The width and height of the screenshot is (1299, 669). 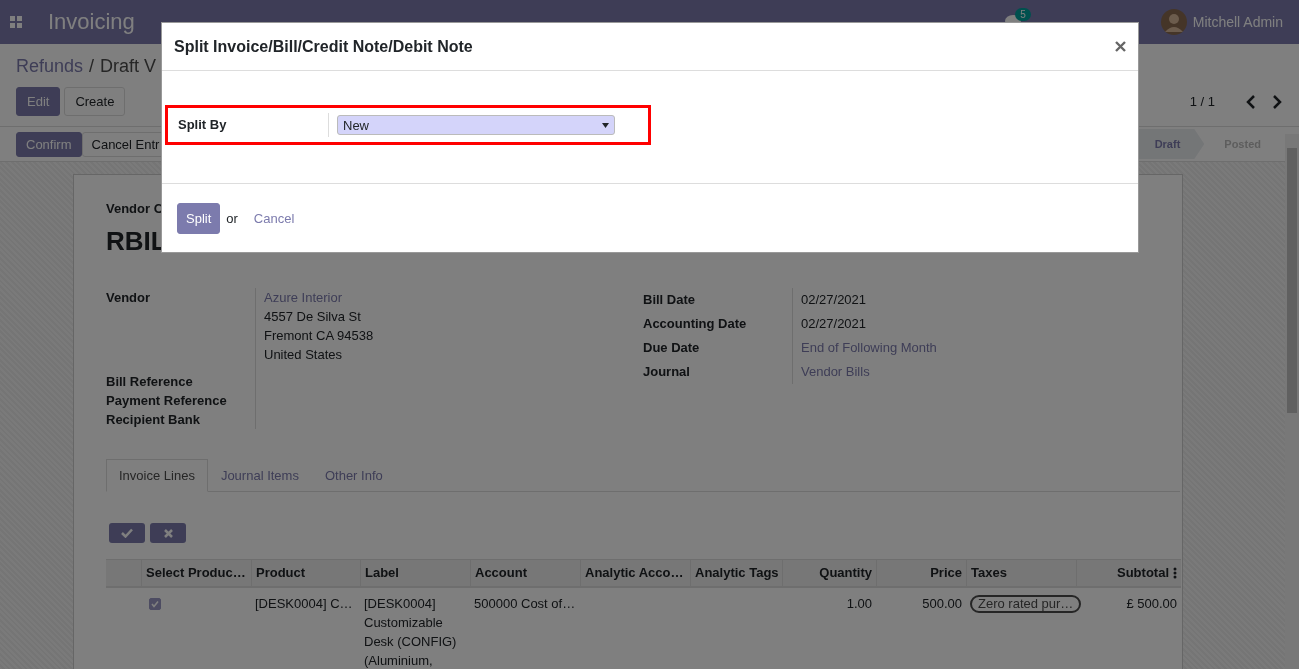 What do you see at coordinates (1143, 573) in the screenshot?
I see `column-header: Subtotal` at bounding box center [1143, 573].